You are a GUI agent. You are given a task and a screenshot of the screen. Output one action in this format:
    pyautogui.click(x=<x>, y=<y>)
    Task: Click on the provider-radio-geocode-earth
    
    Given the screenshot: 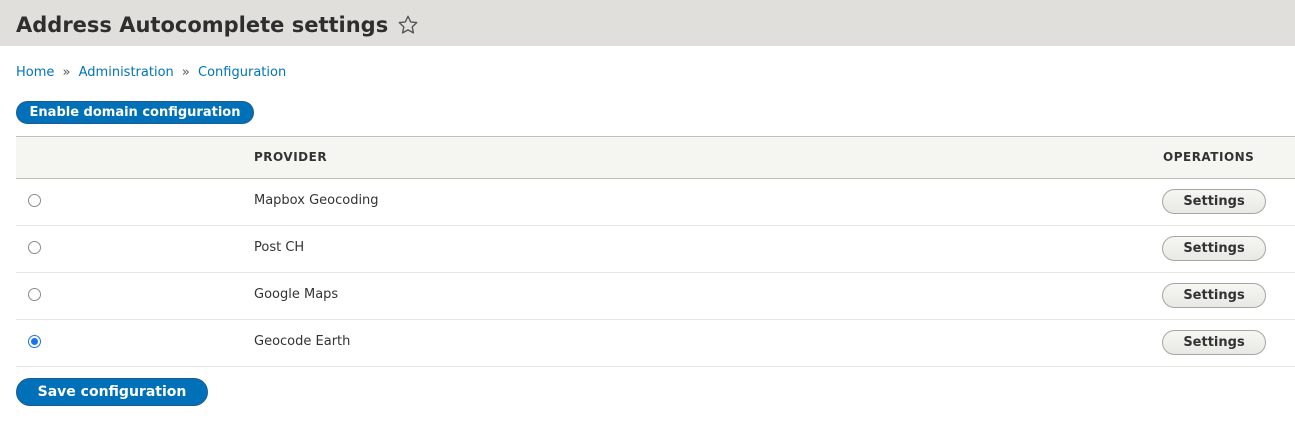 What is the action you would take?
    pyautogui.click(x=34, y=341)
    